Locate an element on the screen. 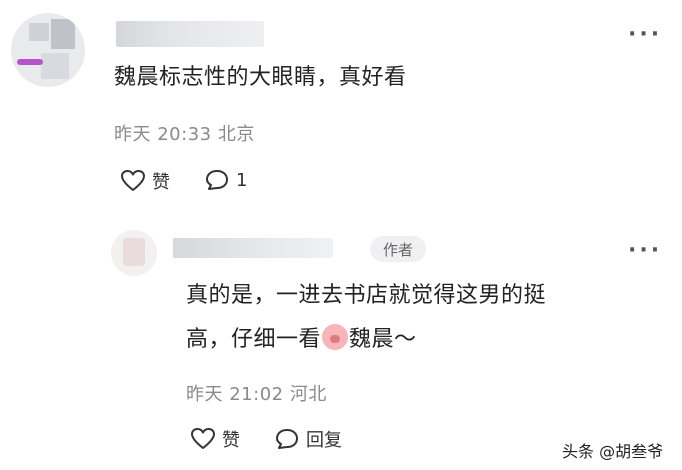 The width and height of the screenshot is (682, 470). like-button: 赞 is located at coordinates (145, 181).